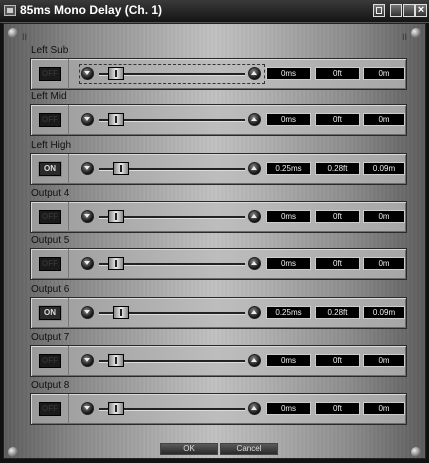 The height and width of the screenshot is (463, 429). What do you see at coordinates (50, 193) in the screenshot?
I see `channel-label: Output 4` at bounding box center [50, 193].